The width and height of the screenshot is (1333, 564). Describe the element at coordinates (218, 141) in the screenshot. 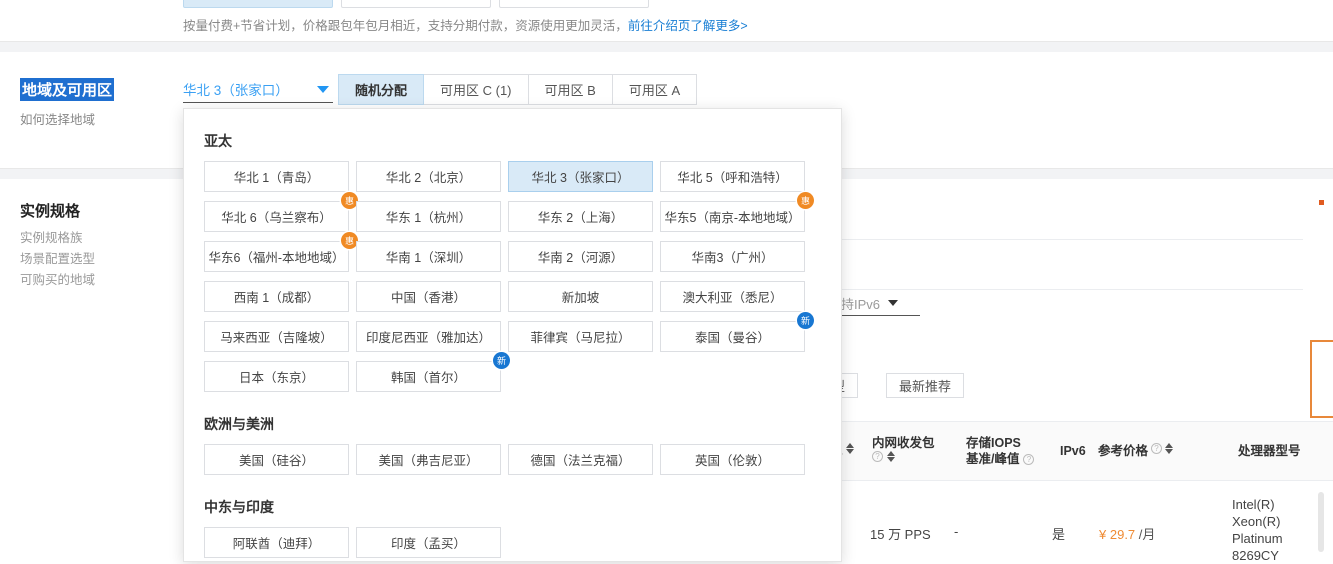

I see `region-group-title-0: 亚太` at that location.